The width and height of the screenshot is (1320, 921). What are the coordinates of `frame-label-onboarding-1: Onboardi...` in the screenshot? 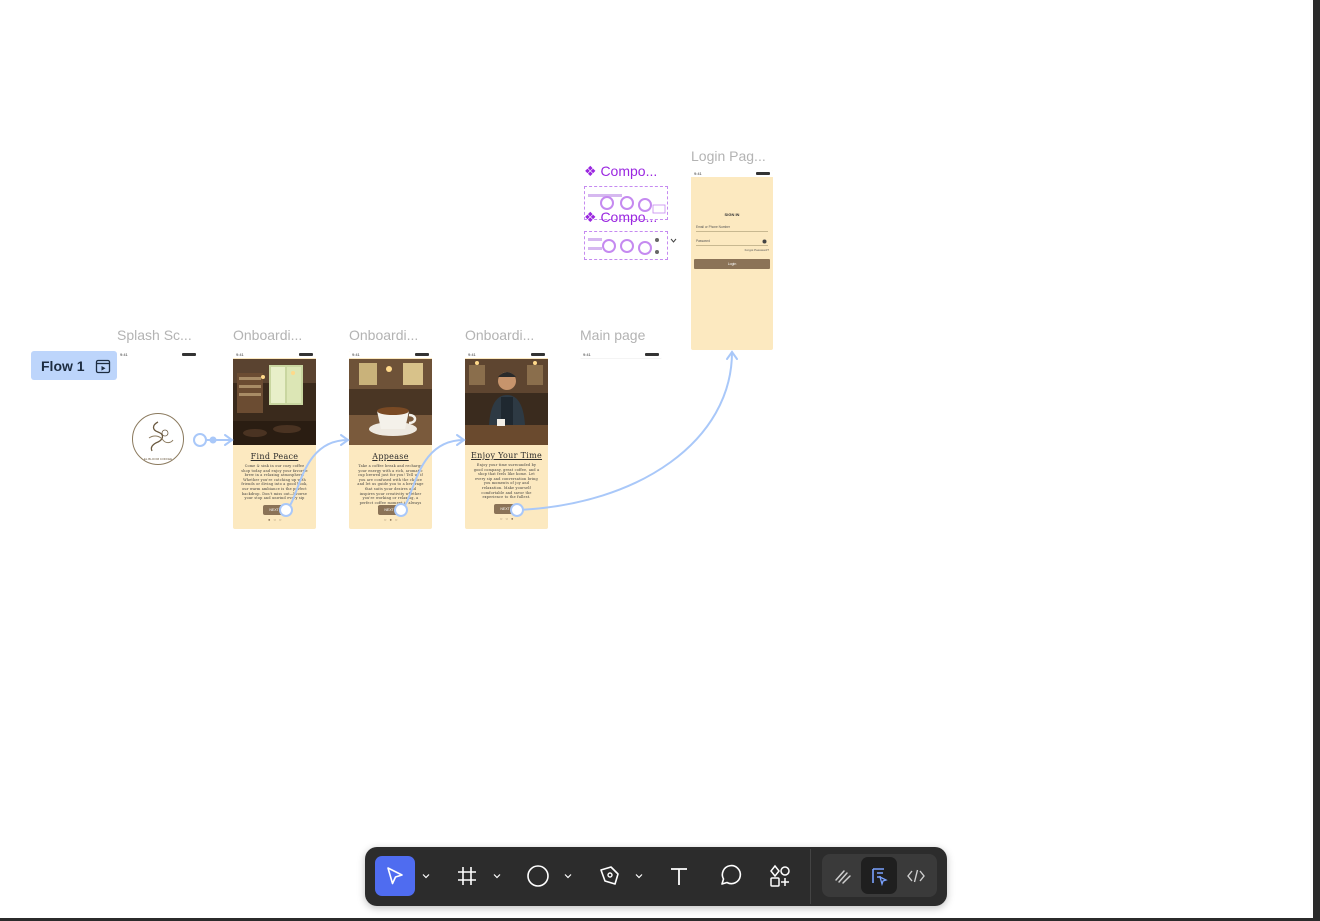 It's located at (267, 335).